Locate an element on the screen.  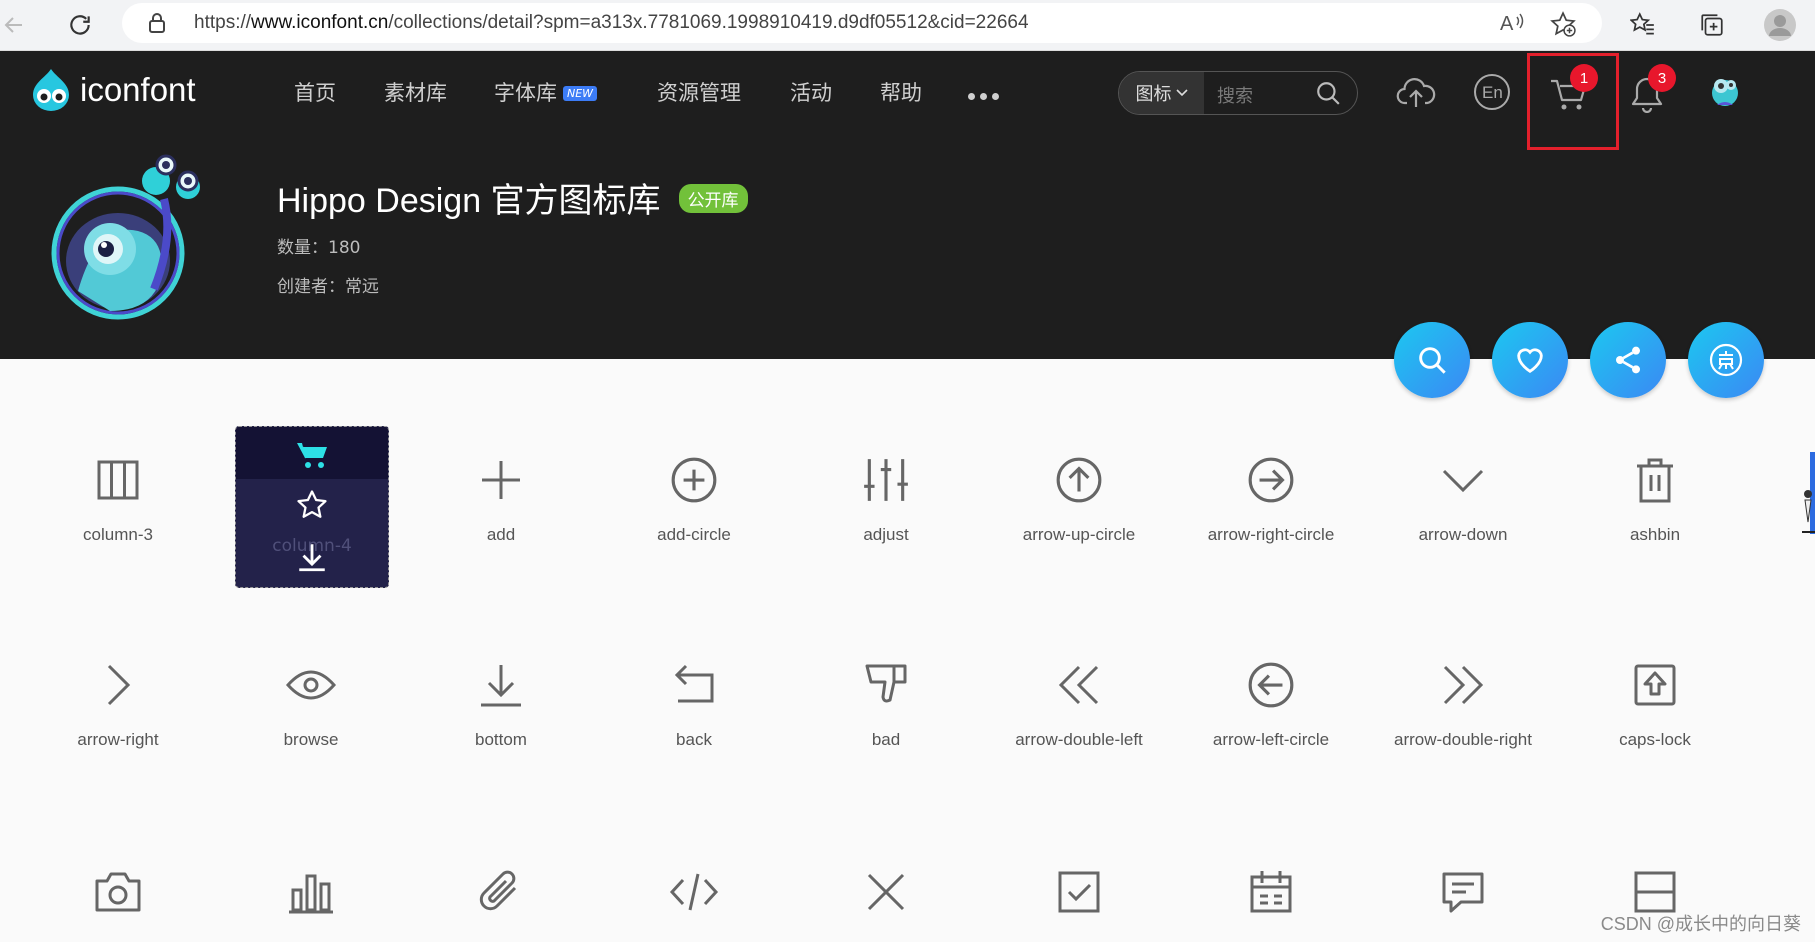
arrow-double-left-icon is located at coordinates (1079, 685).